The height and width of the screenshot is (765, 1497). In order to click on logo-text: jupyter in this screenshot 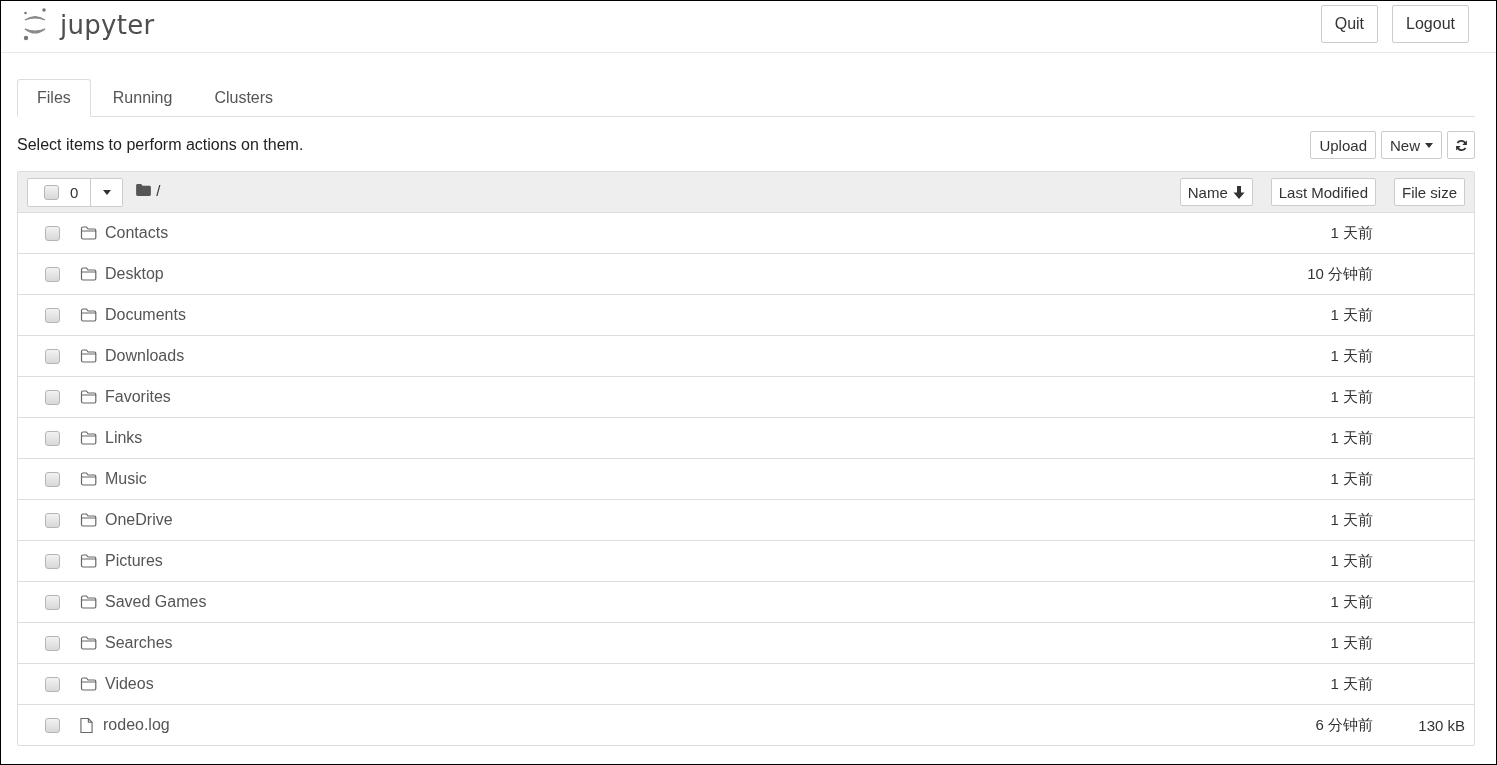, I will do `click(107, 24)`.